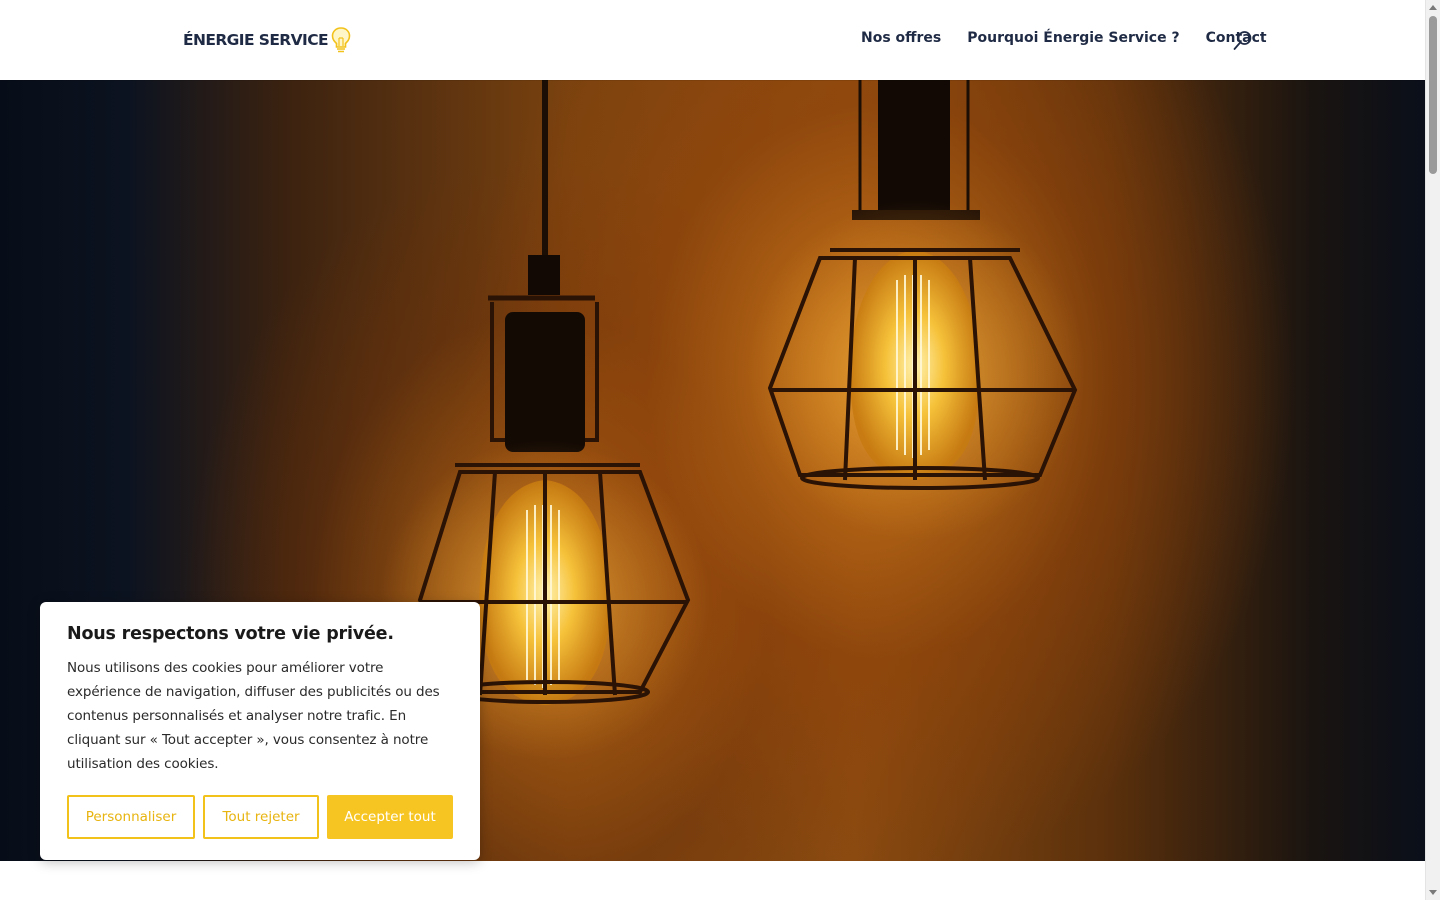 The width and height of the screenshot is (1440, 900). I want to click on right-lamp, so click(915, 310).